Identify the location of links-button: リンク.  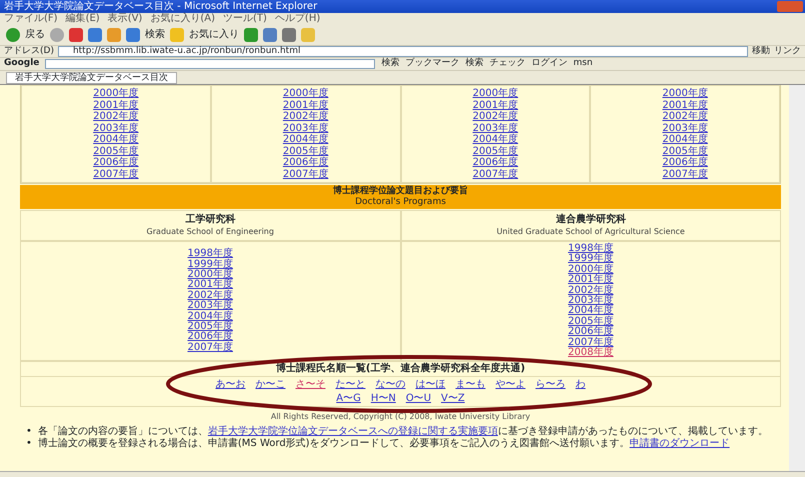
(787, 51).